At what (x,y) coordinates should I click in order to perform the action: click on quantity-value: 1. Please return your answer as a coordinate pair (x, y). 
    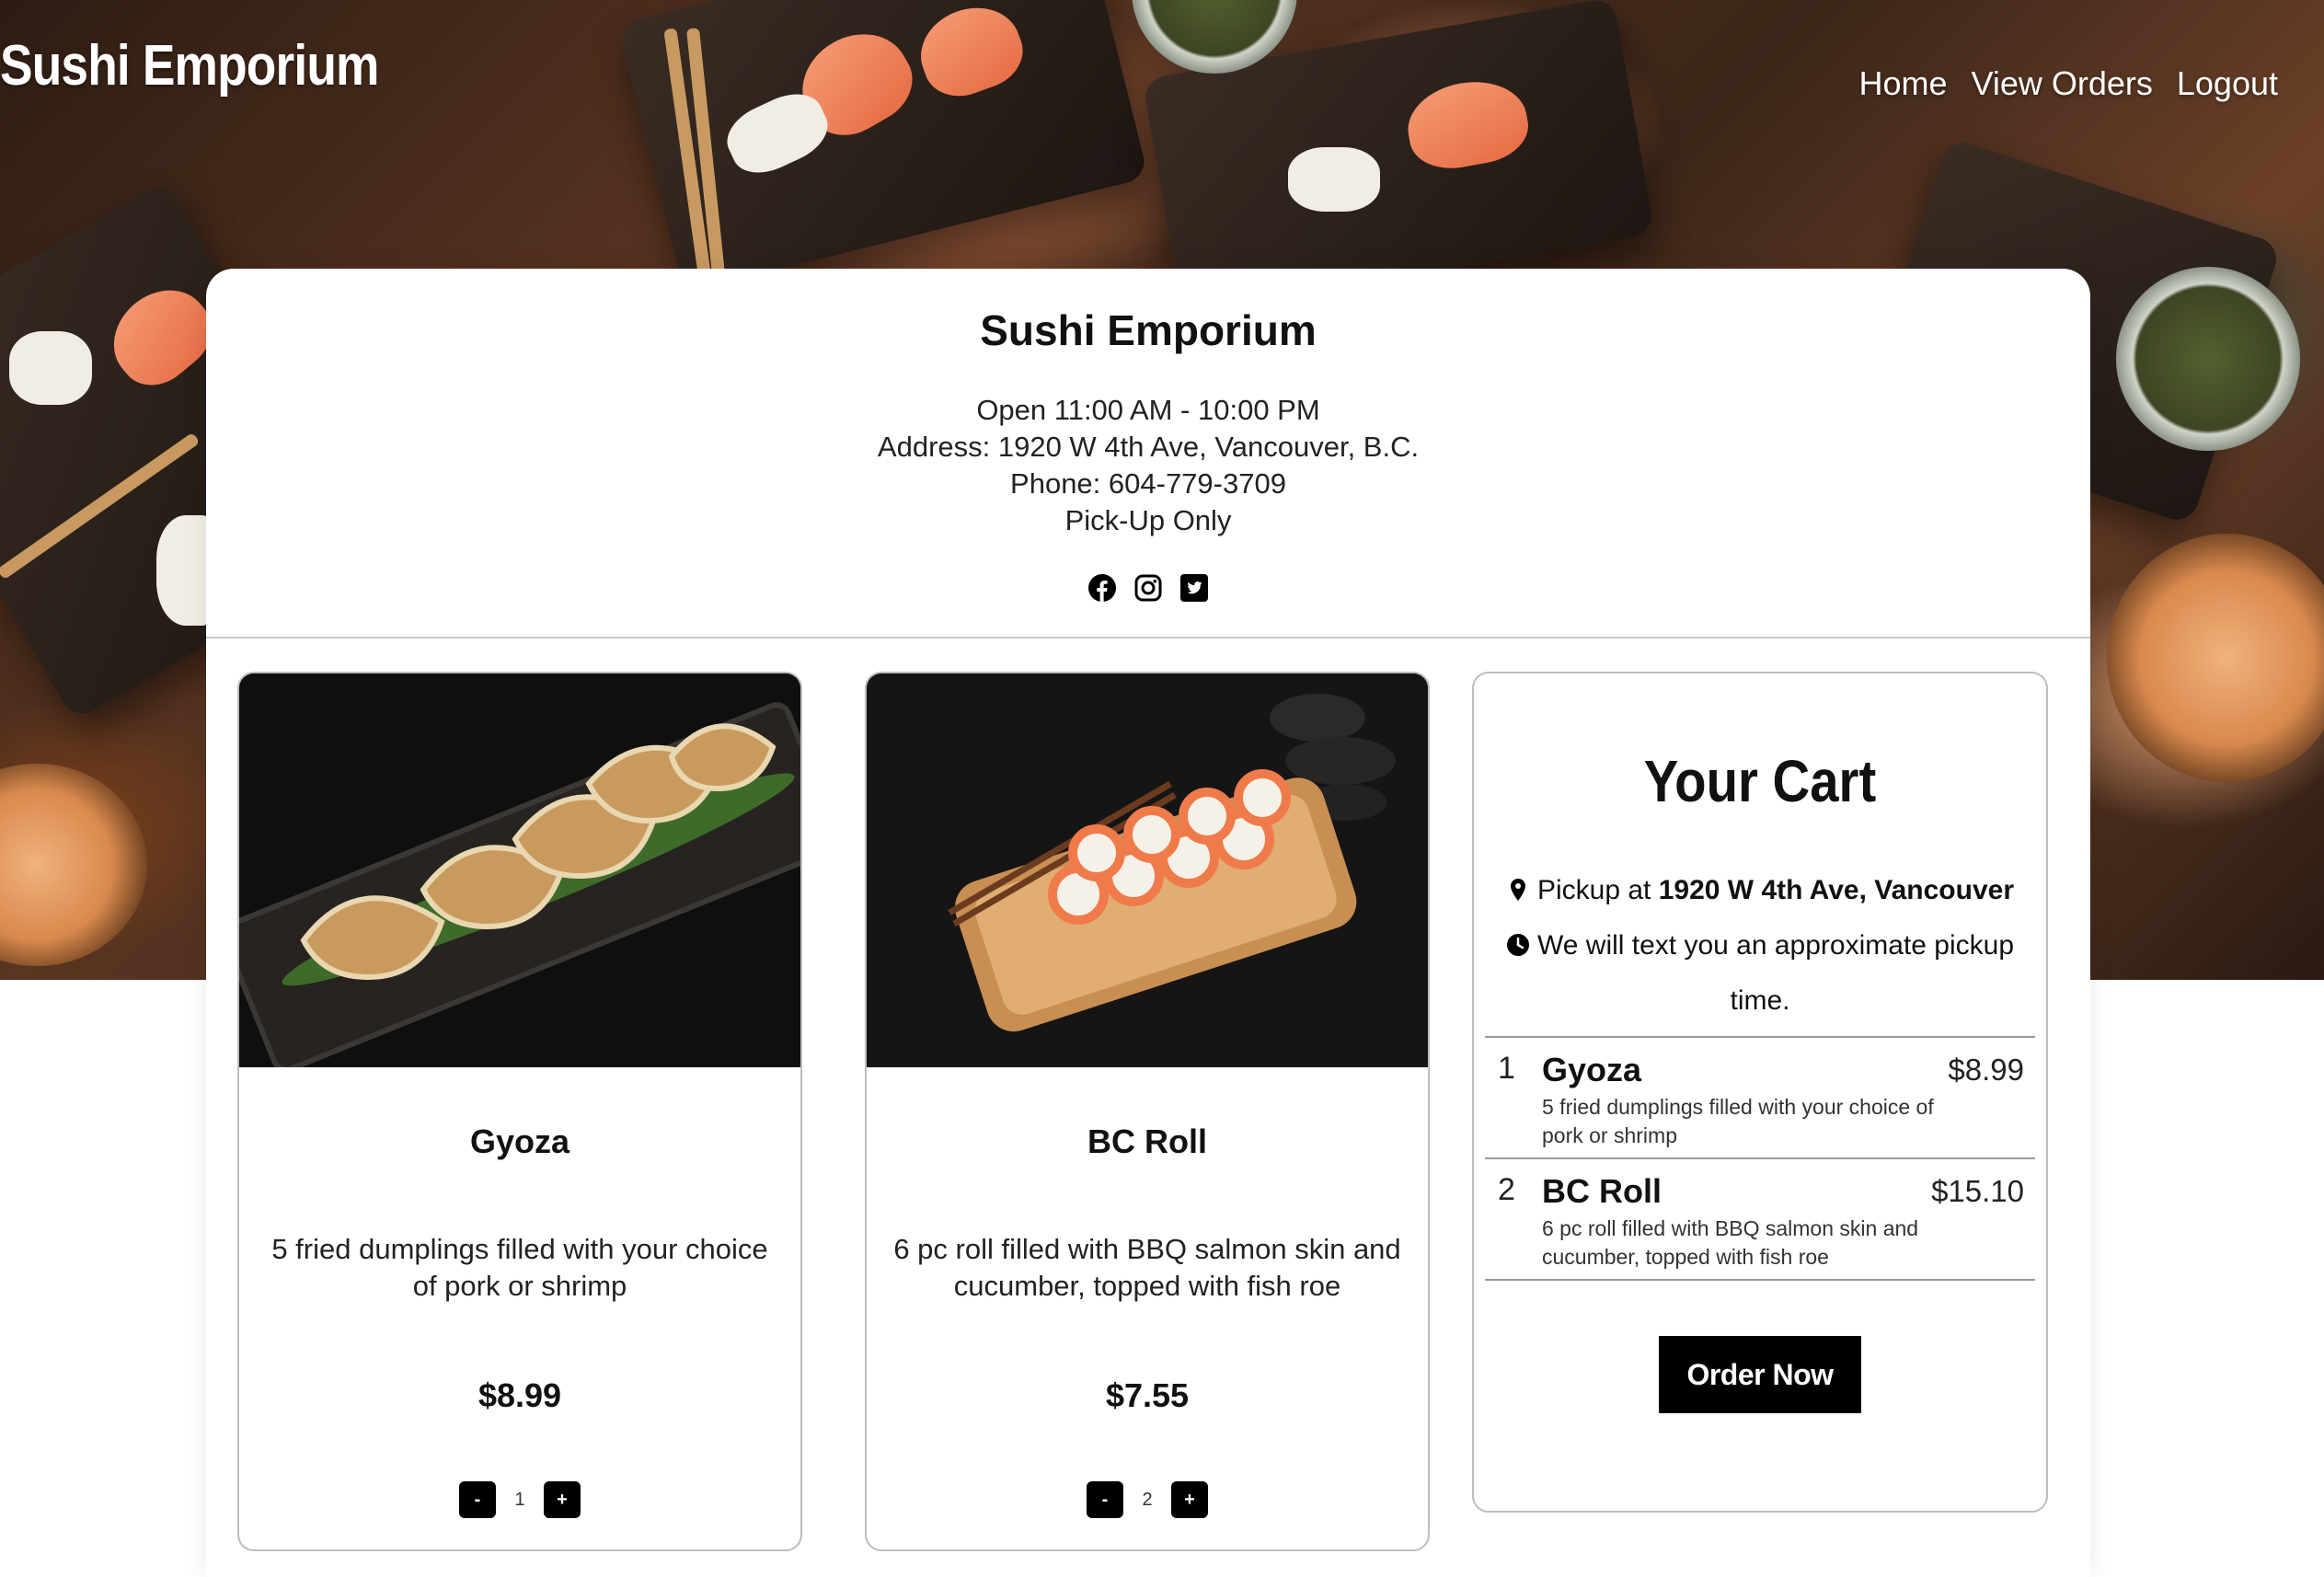
    Looking at the image, I should click on (519, 1499).